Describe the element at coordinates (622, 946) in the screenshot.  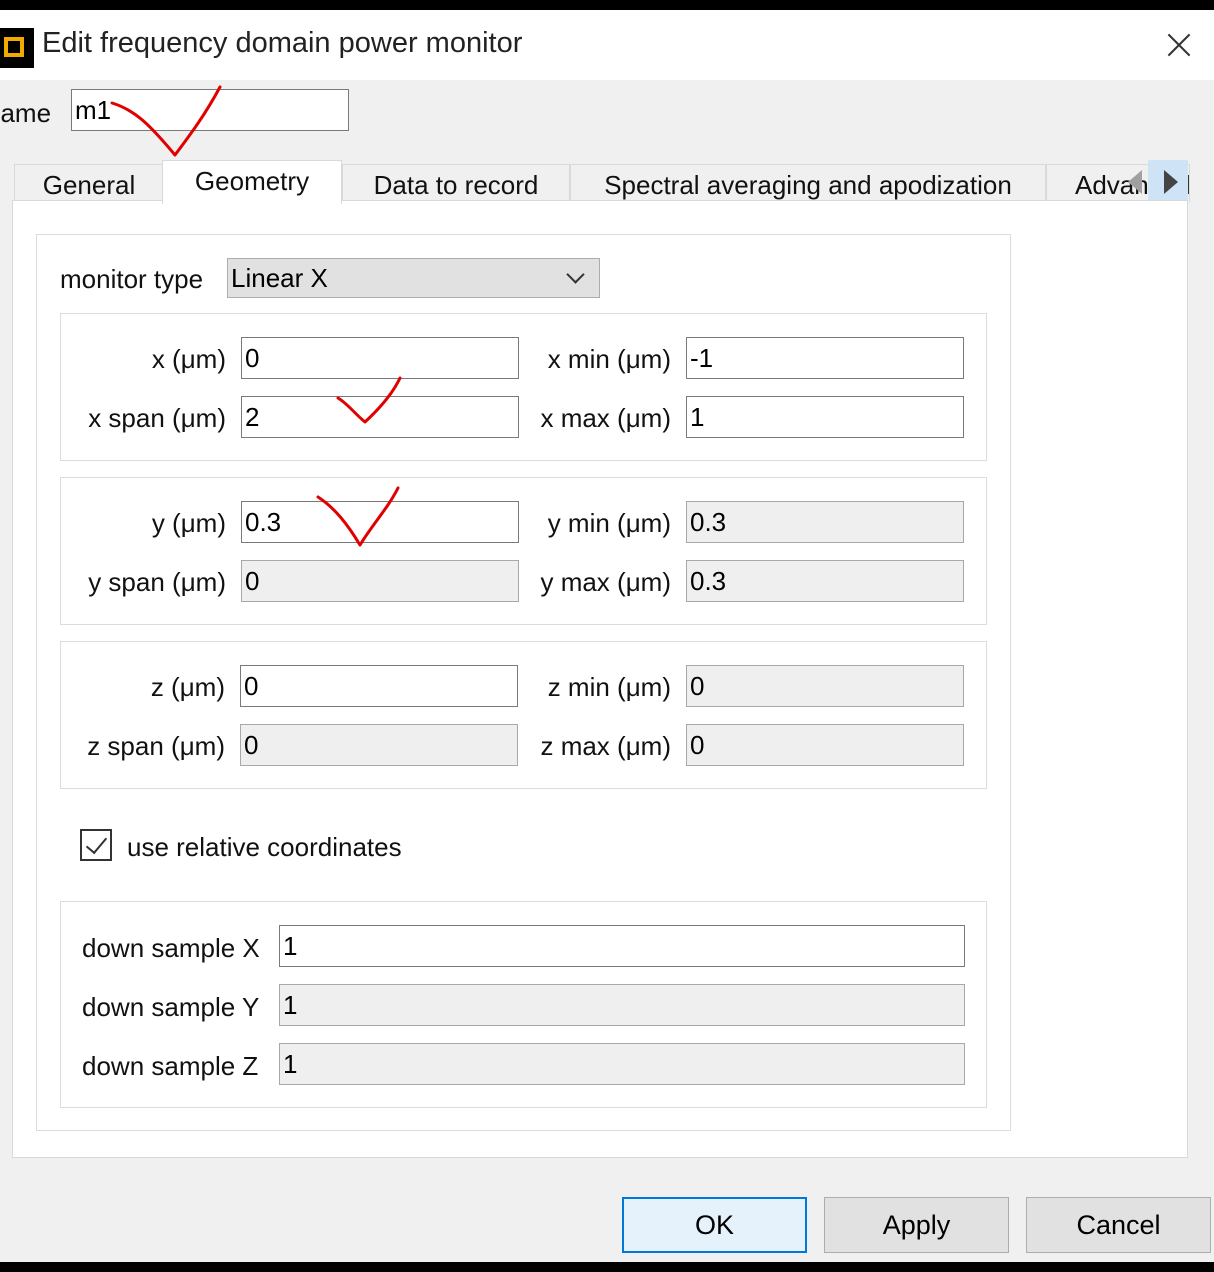
I see `down-sample-x-input: 1` at that location.